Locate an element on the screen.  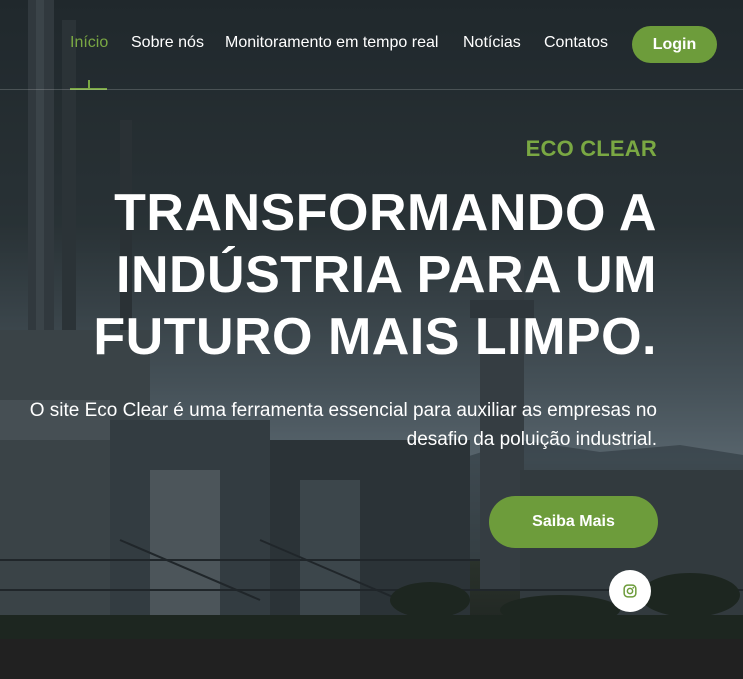
nav-item-monitoramento: Monitoramento em tempo real is located at coordinates (331, 43).